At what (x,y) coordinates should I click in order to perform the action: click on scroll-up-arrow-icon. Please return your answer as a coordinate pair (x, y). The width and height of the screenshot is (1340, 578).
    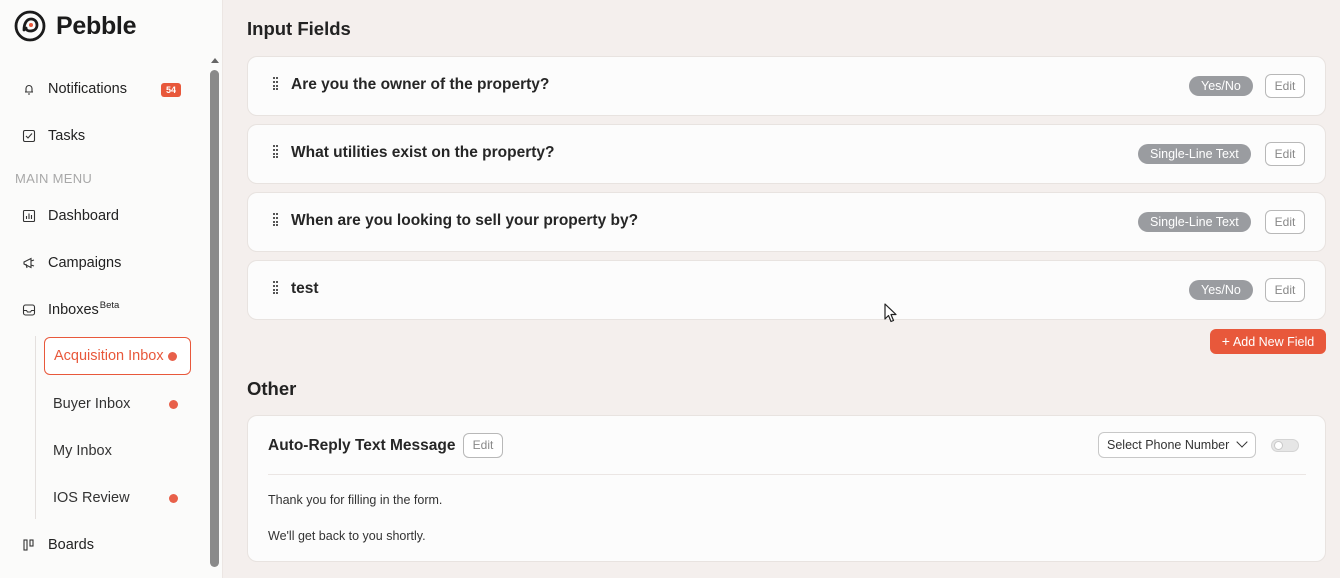
    Looking at the image, I should click on (215, 60).